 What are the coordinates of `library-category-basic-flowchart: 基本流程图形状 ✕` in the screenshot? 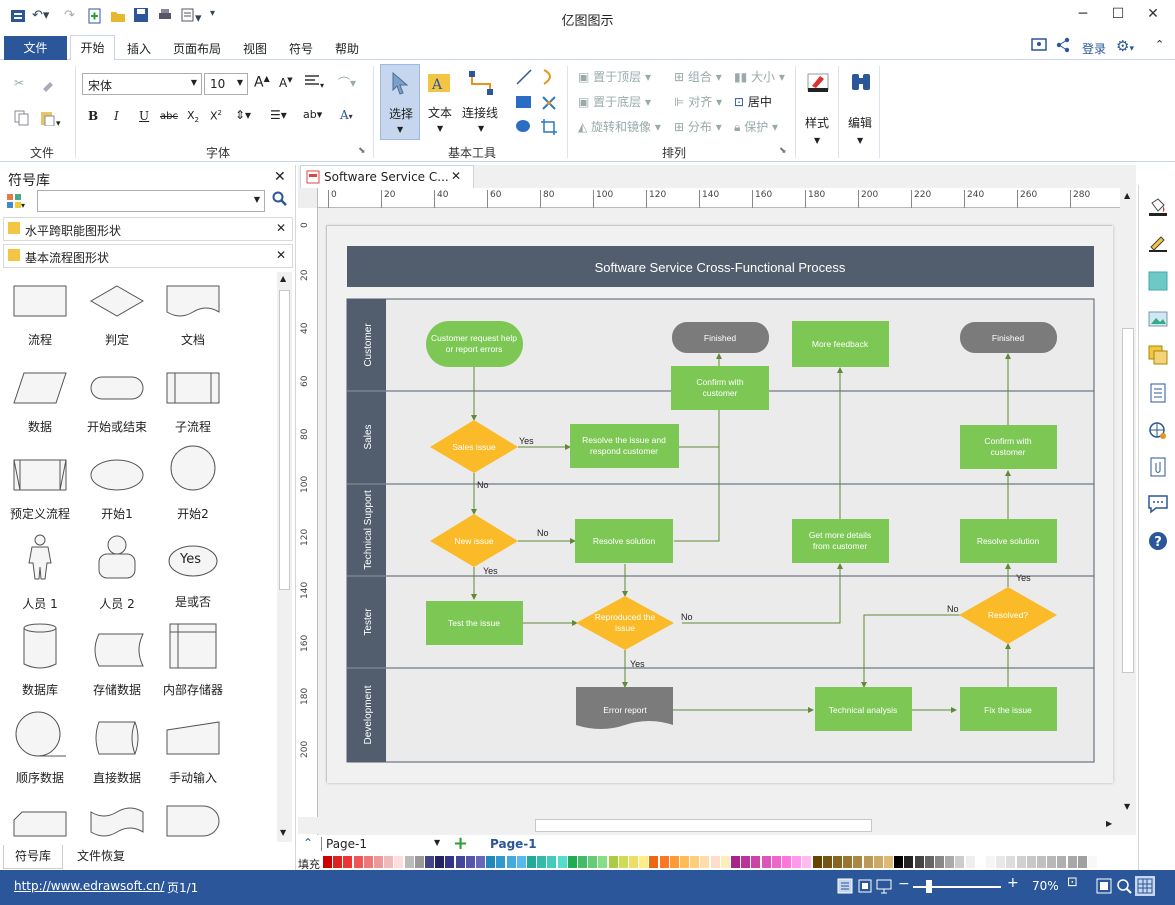 It's located at (148, 256).